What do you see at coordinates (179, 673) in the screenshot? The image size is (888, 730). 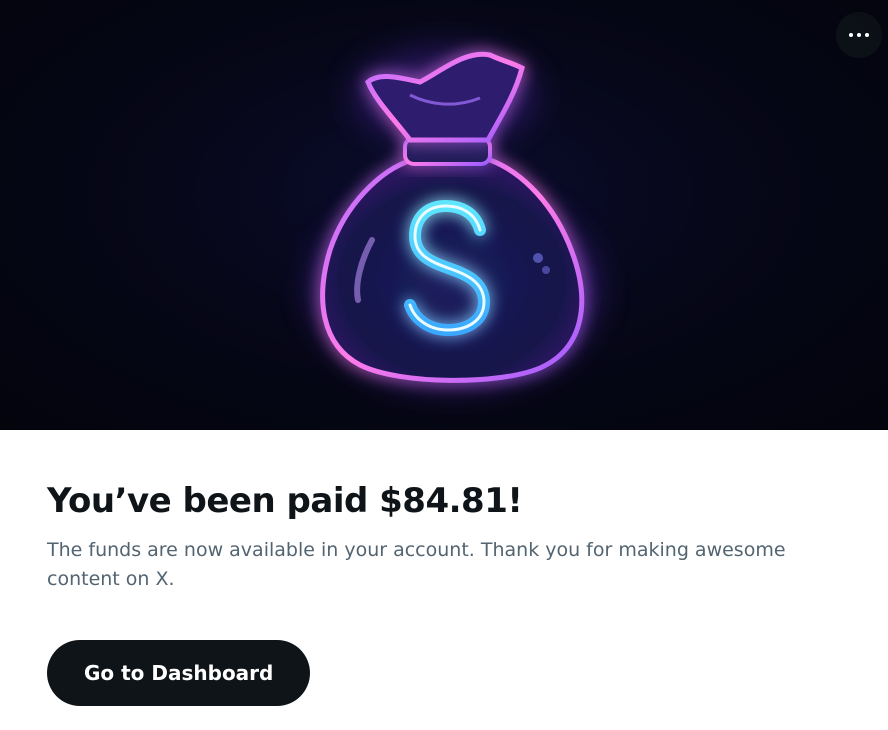 I see `go-to-dashboard-button: Go to Dashboard` at bounding box center [179, 673].